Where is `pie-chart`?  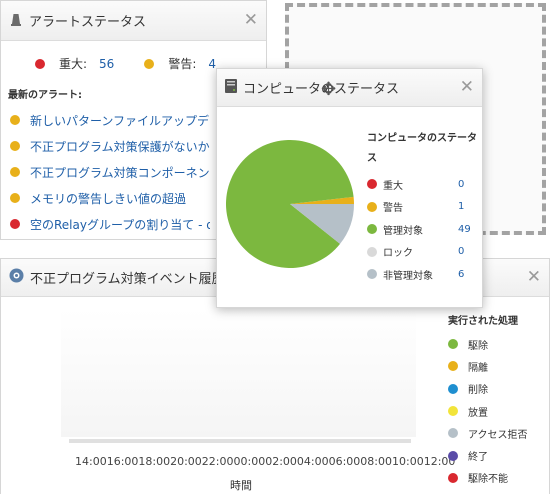
pie-chart is located at coordinates (290, 206).